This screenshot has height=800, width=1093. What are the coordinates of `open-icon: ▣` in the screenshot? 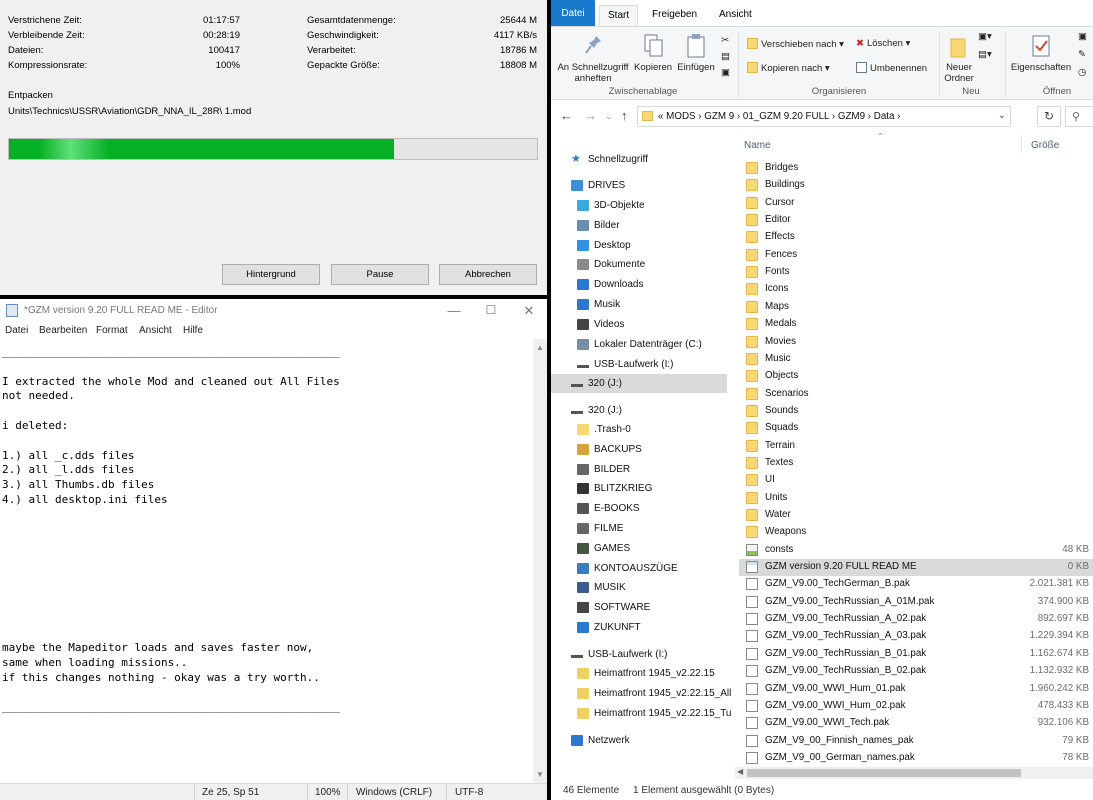 It's located at (1082, 36).